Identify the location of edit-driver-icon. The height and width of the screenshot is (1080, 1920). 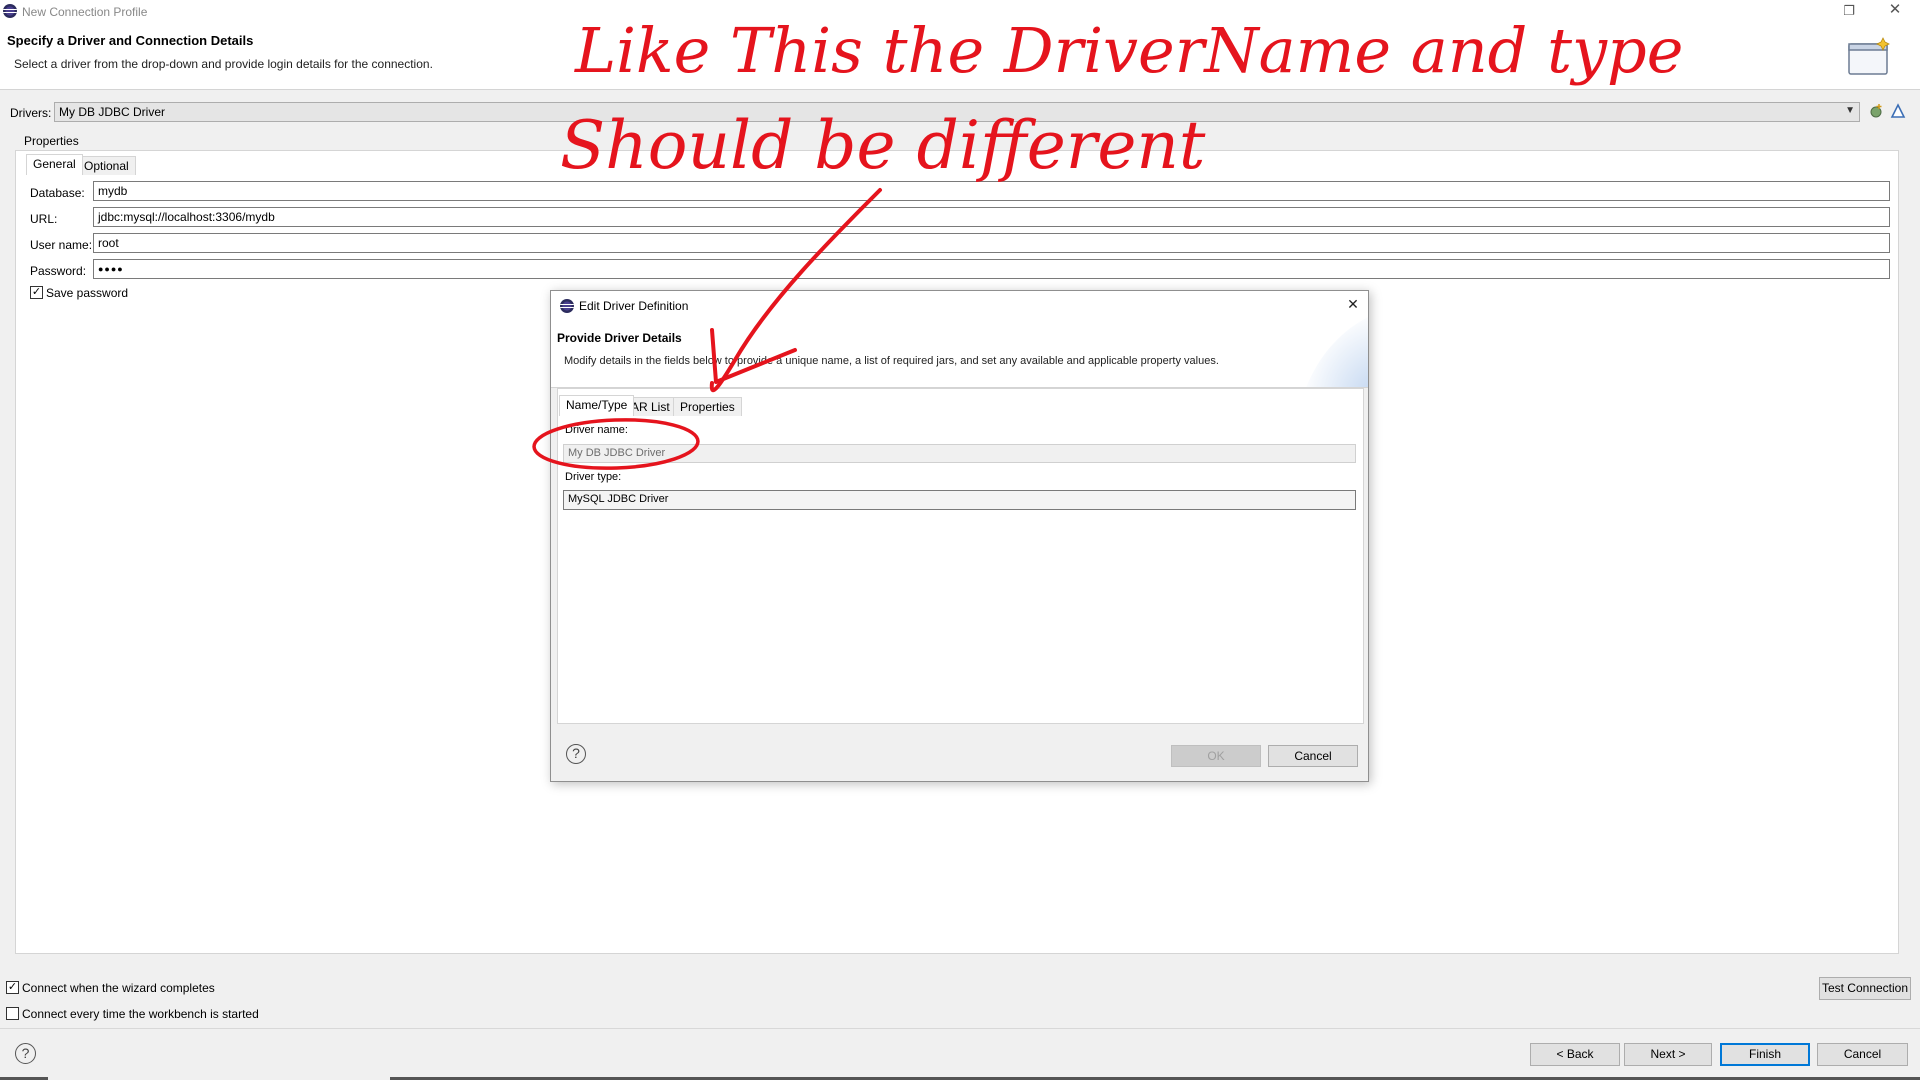
(1898, 111).